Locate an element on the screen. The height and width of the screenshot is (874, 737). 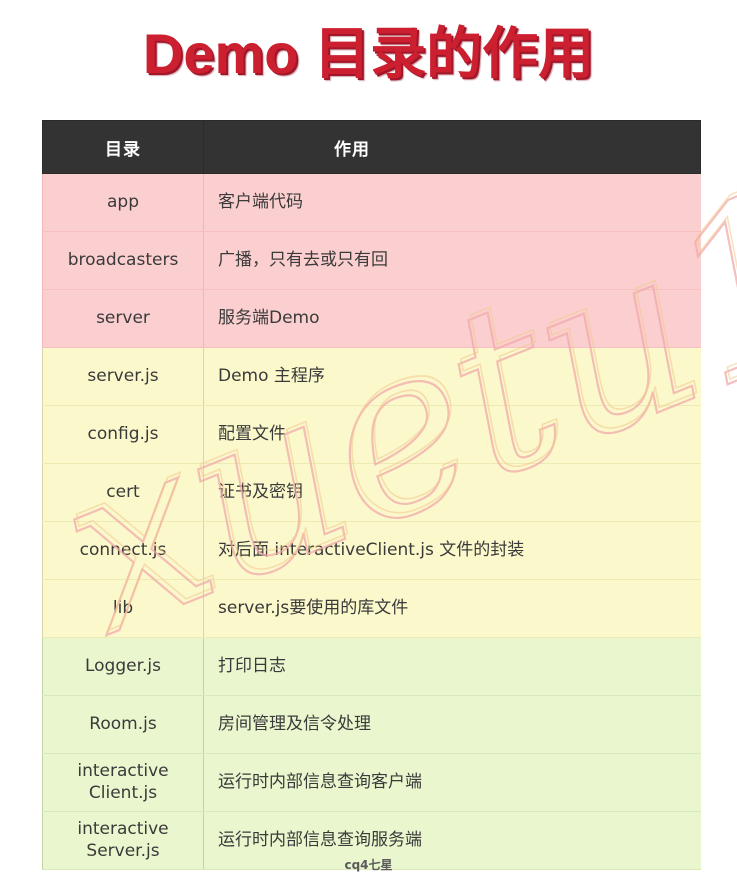
table-row: Room.js 房间管理及信令处理 is located at coordinates (371, 724).